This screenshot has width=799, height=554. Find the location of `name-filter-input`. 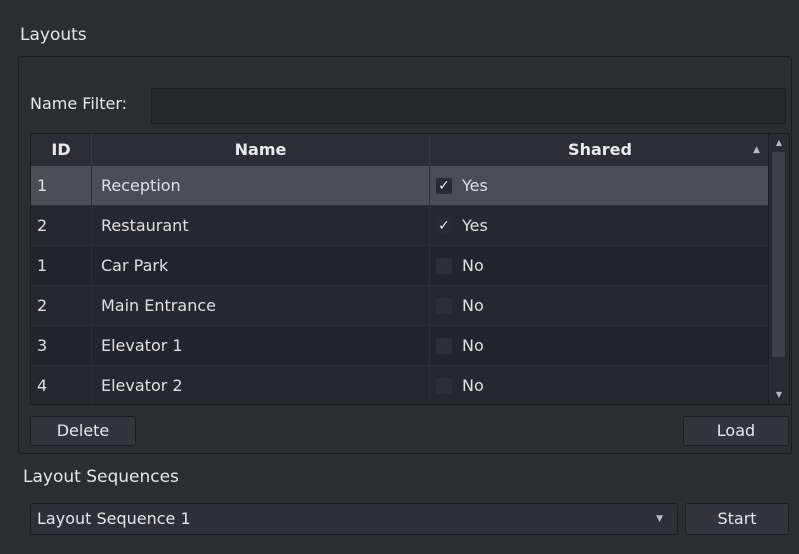

name-filter-input is located at coordinates (468, 106).